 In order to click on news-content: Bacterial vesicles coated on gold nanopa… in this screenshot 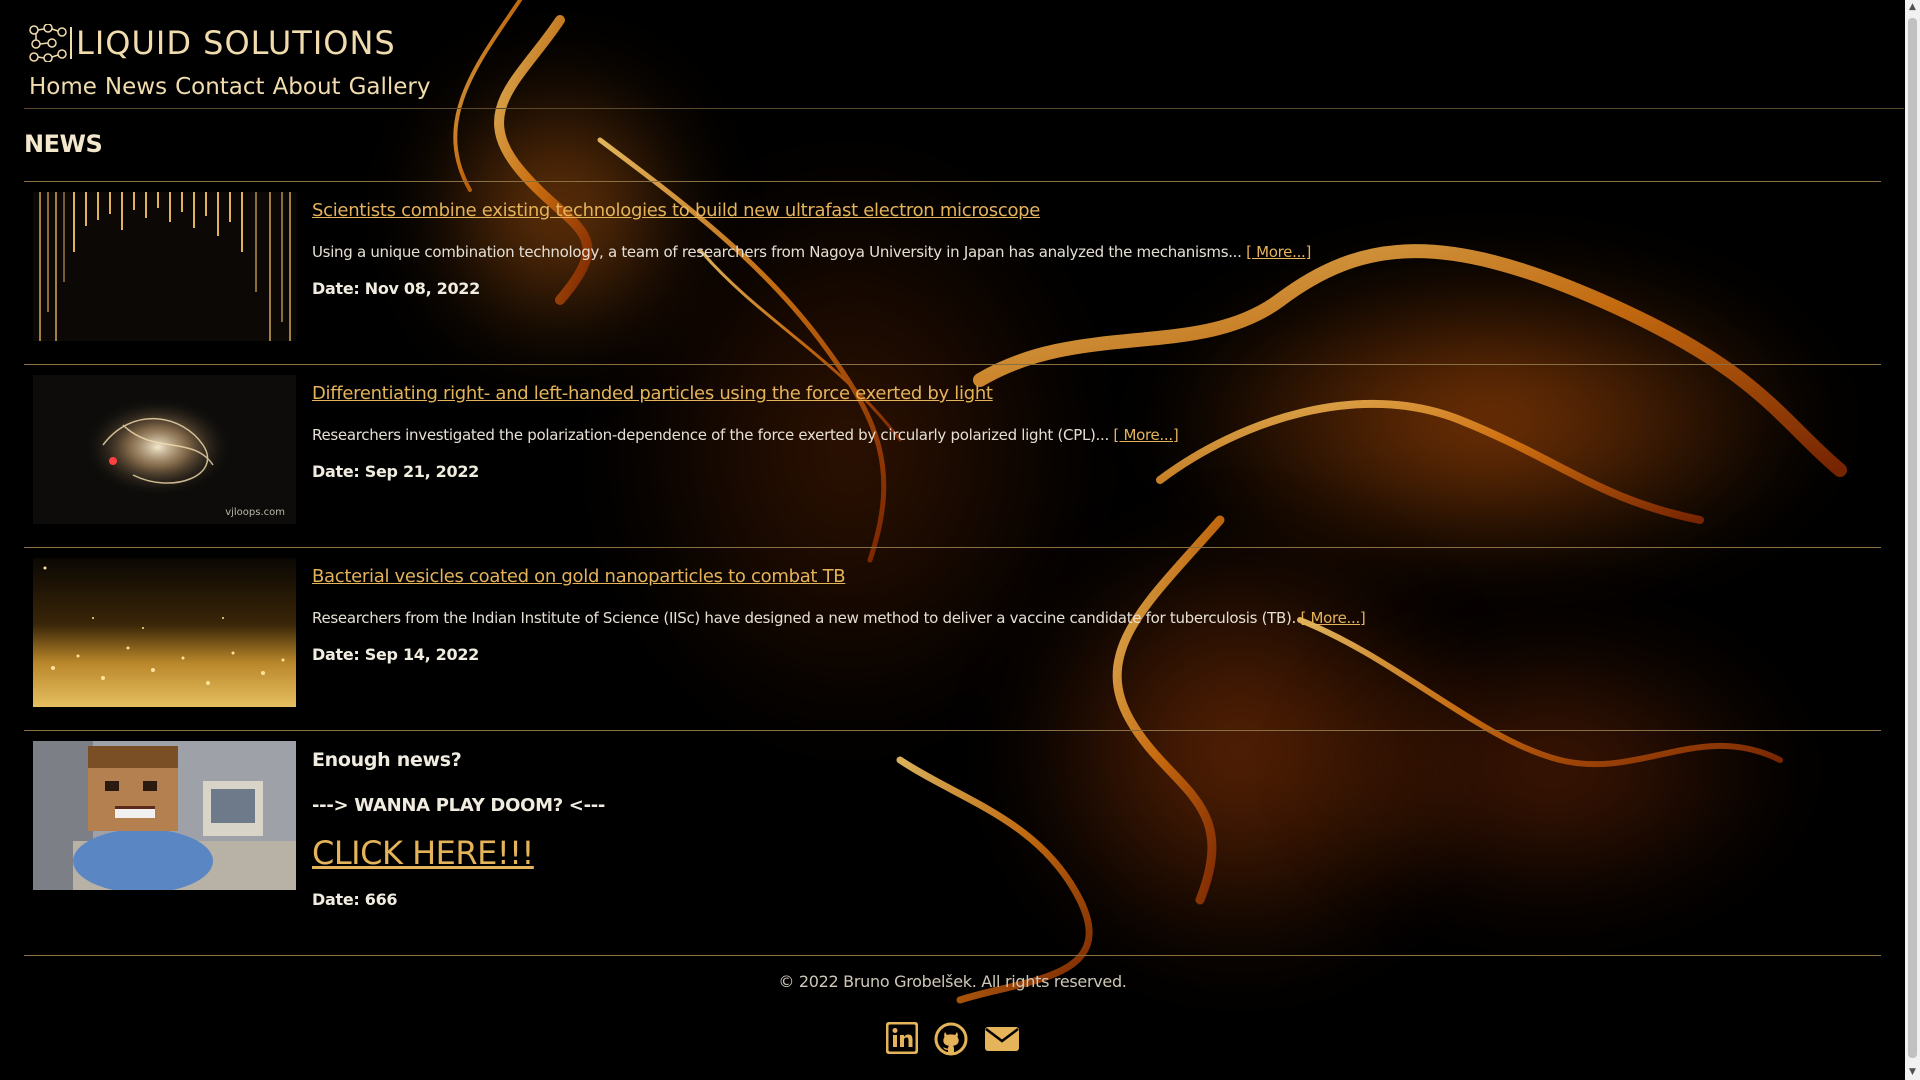, I will do `click(839, 615)`.